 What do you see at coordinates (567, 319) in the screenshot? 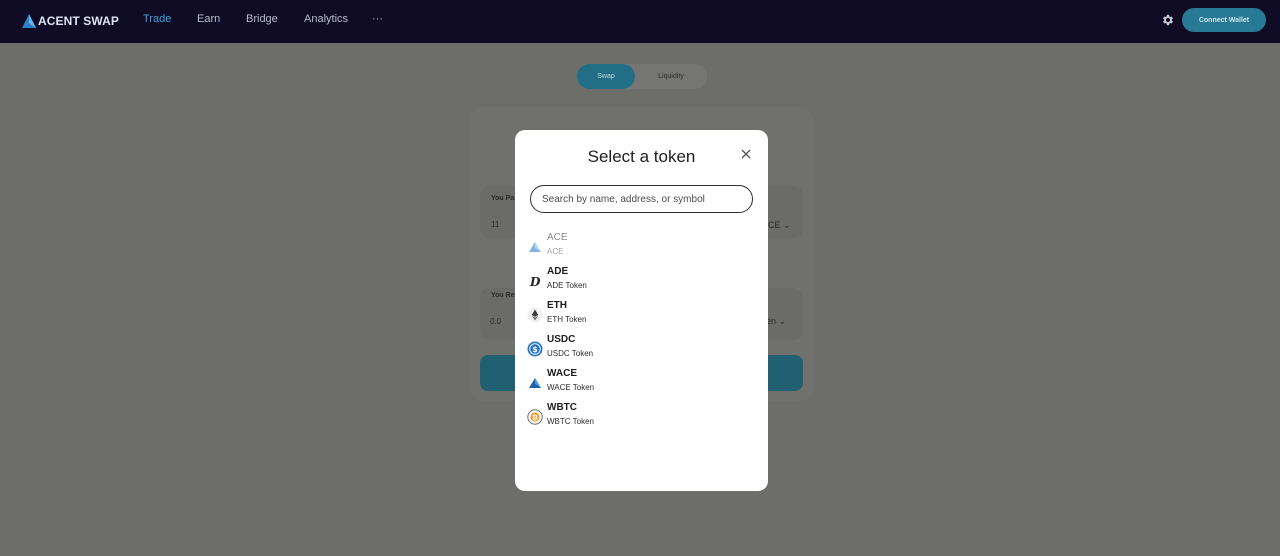
I see `token-name: ETH Token` at bounding box center [567, 319].